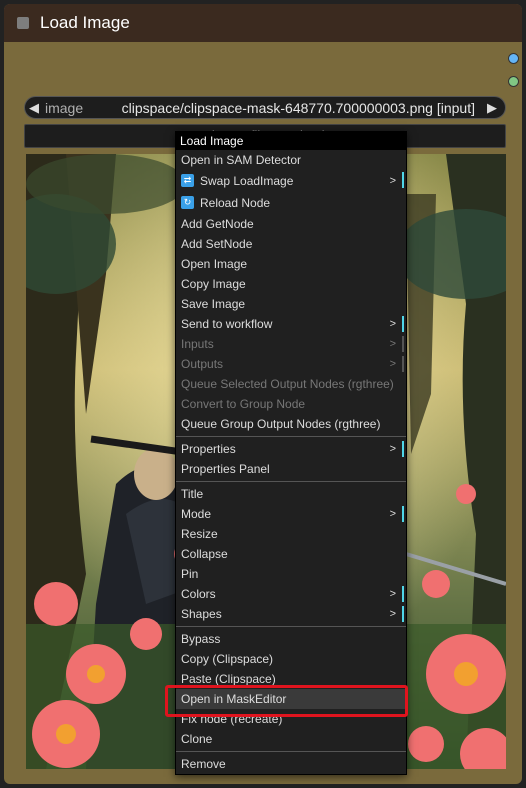 The height and width of the screenshot is (788, 526). I want to click on menu-item-resize: Resize, so click(291, 534).